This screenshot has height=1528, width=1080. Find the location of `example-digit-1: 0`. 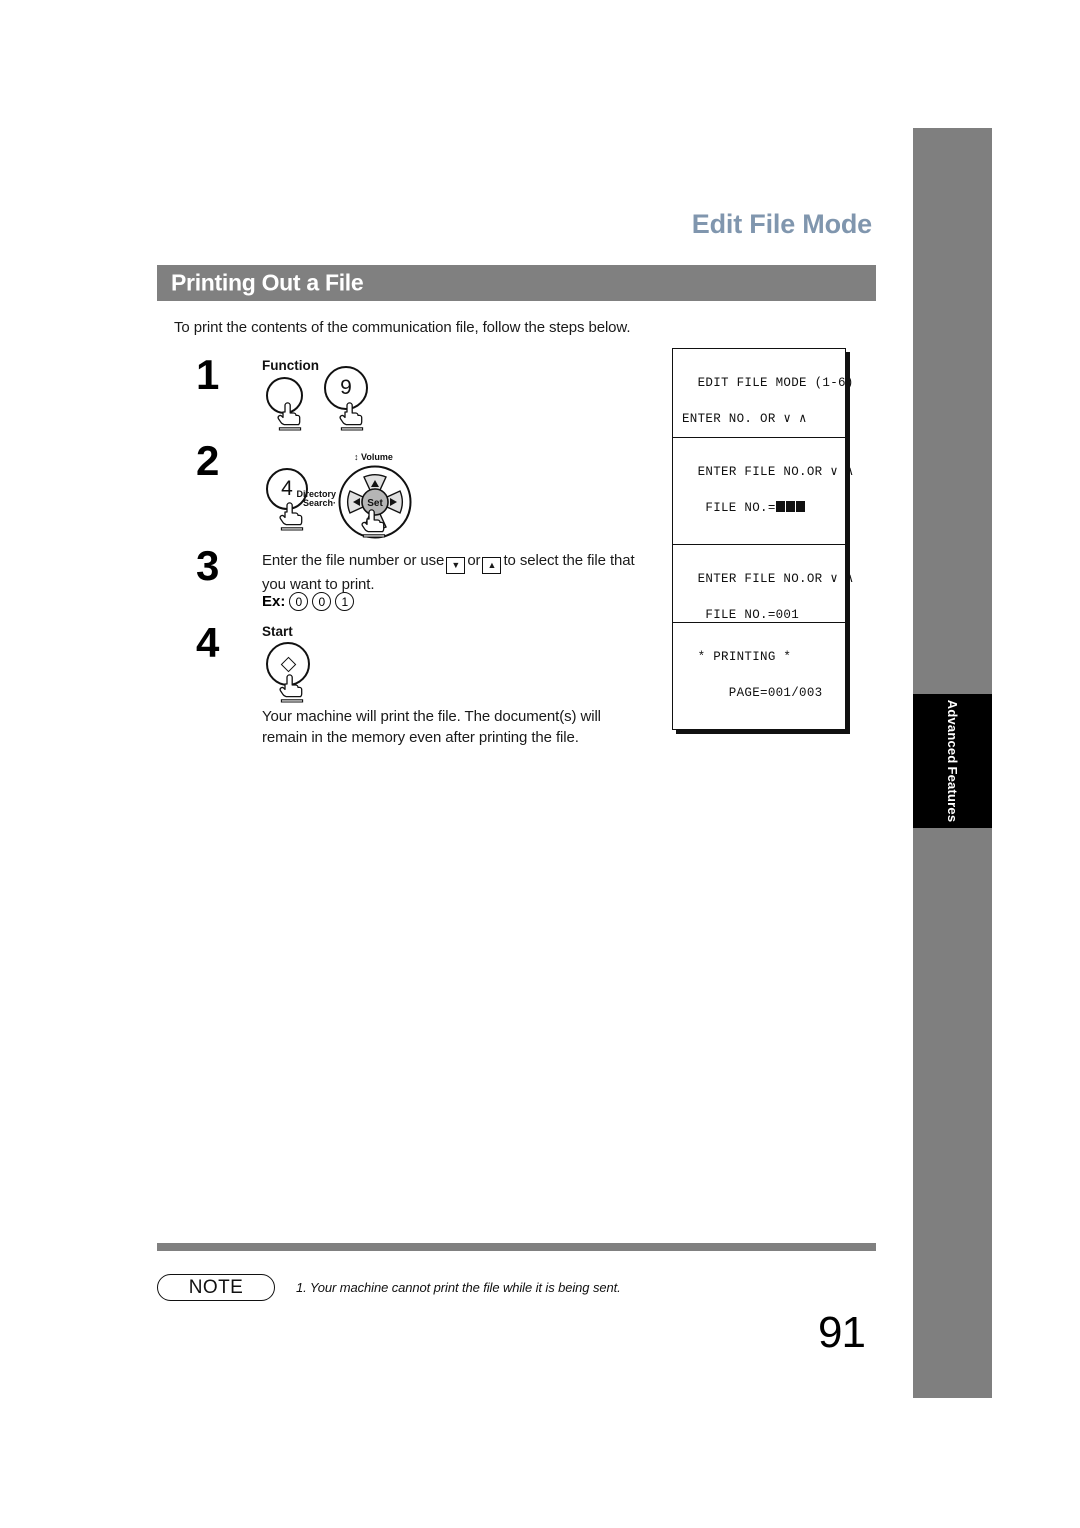

example-digit-1: 0 is located at coordinates (299, 601).